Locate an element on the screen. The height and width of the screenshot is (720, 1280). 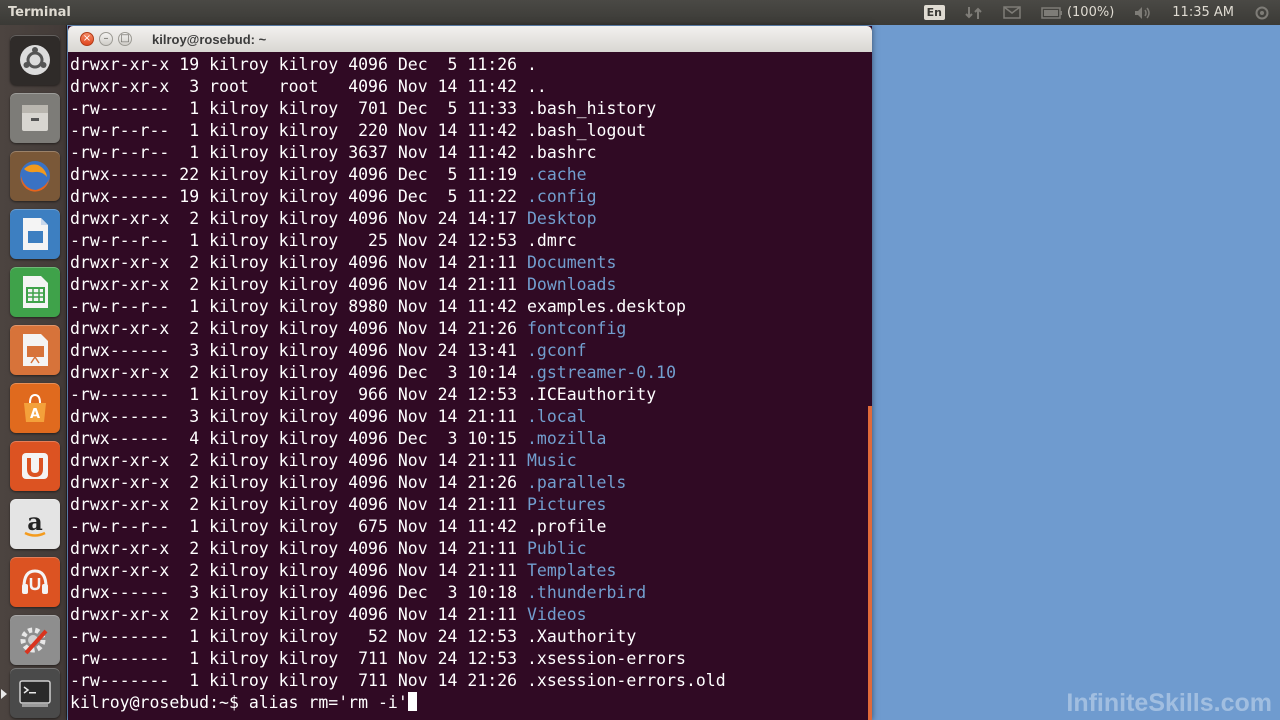
listing-filename: .config is located at coordinates (562, 196).